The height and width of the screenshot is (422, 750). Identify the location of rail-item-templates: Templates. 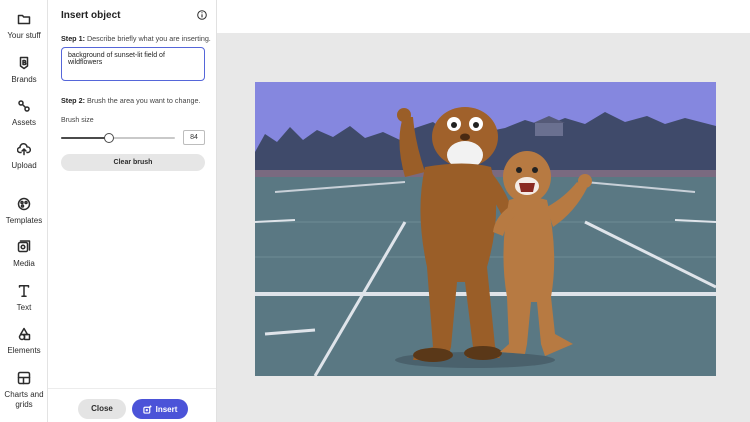
(24, 211).